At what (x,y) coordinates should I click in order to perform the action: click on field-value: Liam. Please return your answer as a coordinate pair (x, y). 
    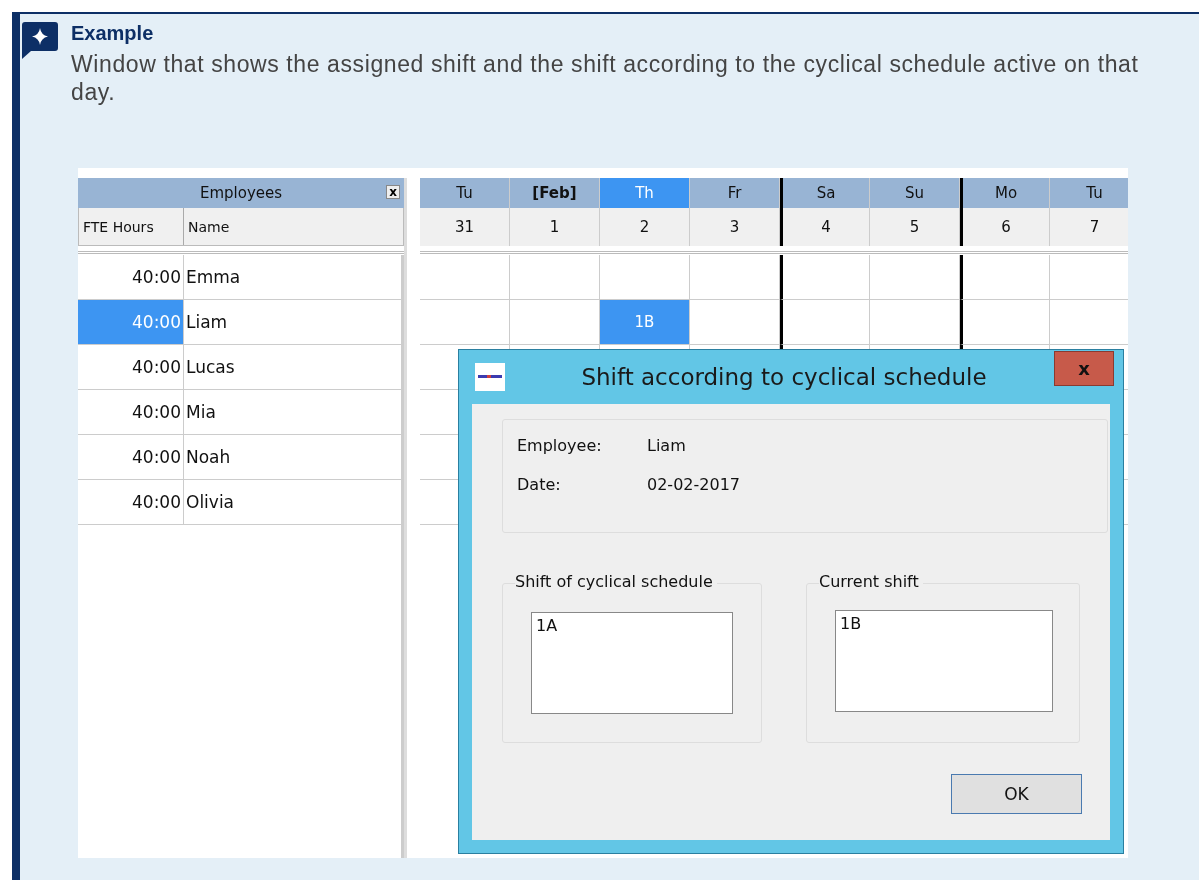
    Looking at the image, I should click on (667, 445).